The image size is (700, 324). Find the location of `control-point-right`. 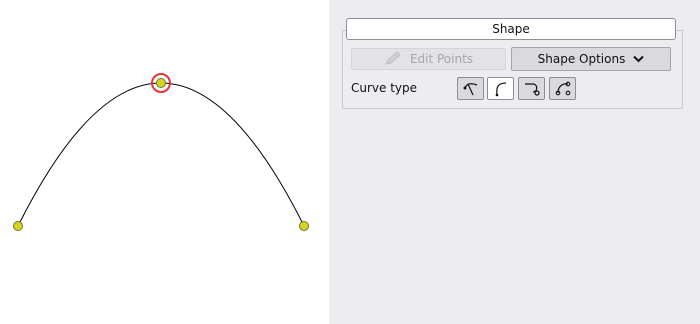

control-point-right is located at coordinates (304, 226).